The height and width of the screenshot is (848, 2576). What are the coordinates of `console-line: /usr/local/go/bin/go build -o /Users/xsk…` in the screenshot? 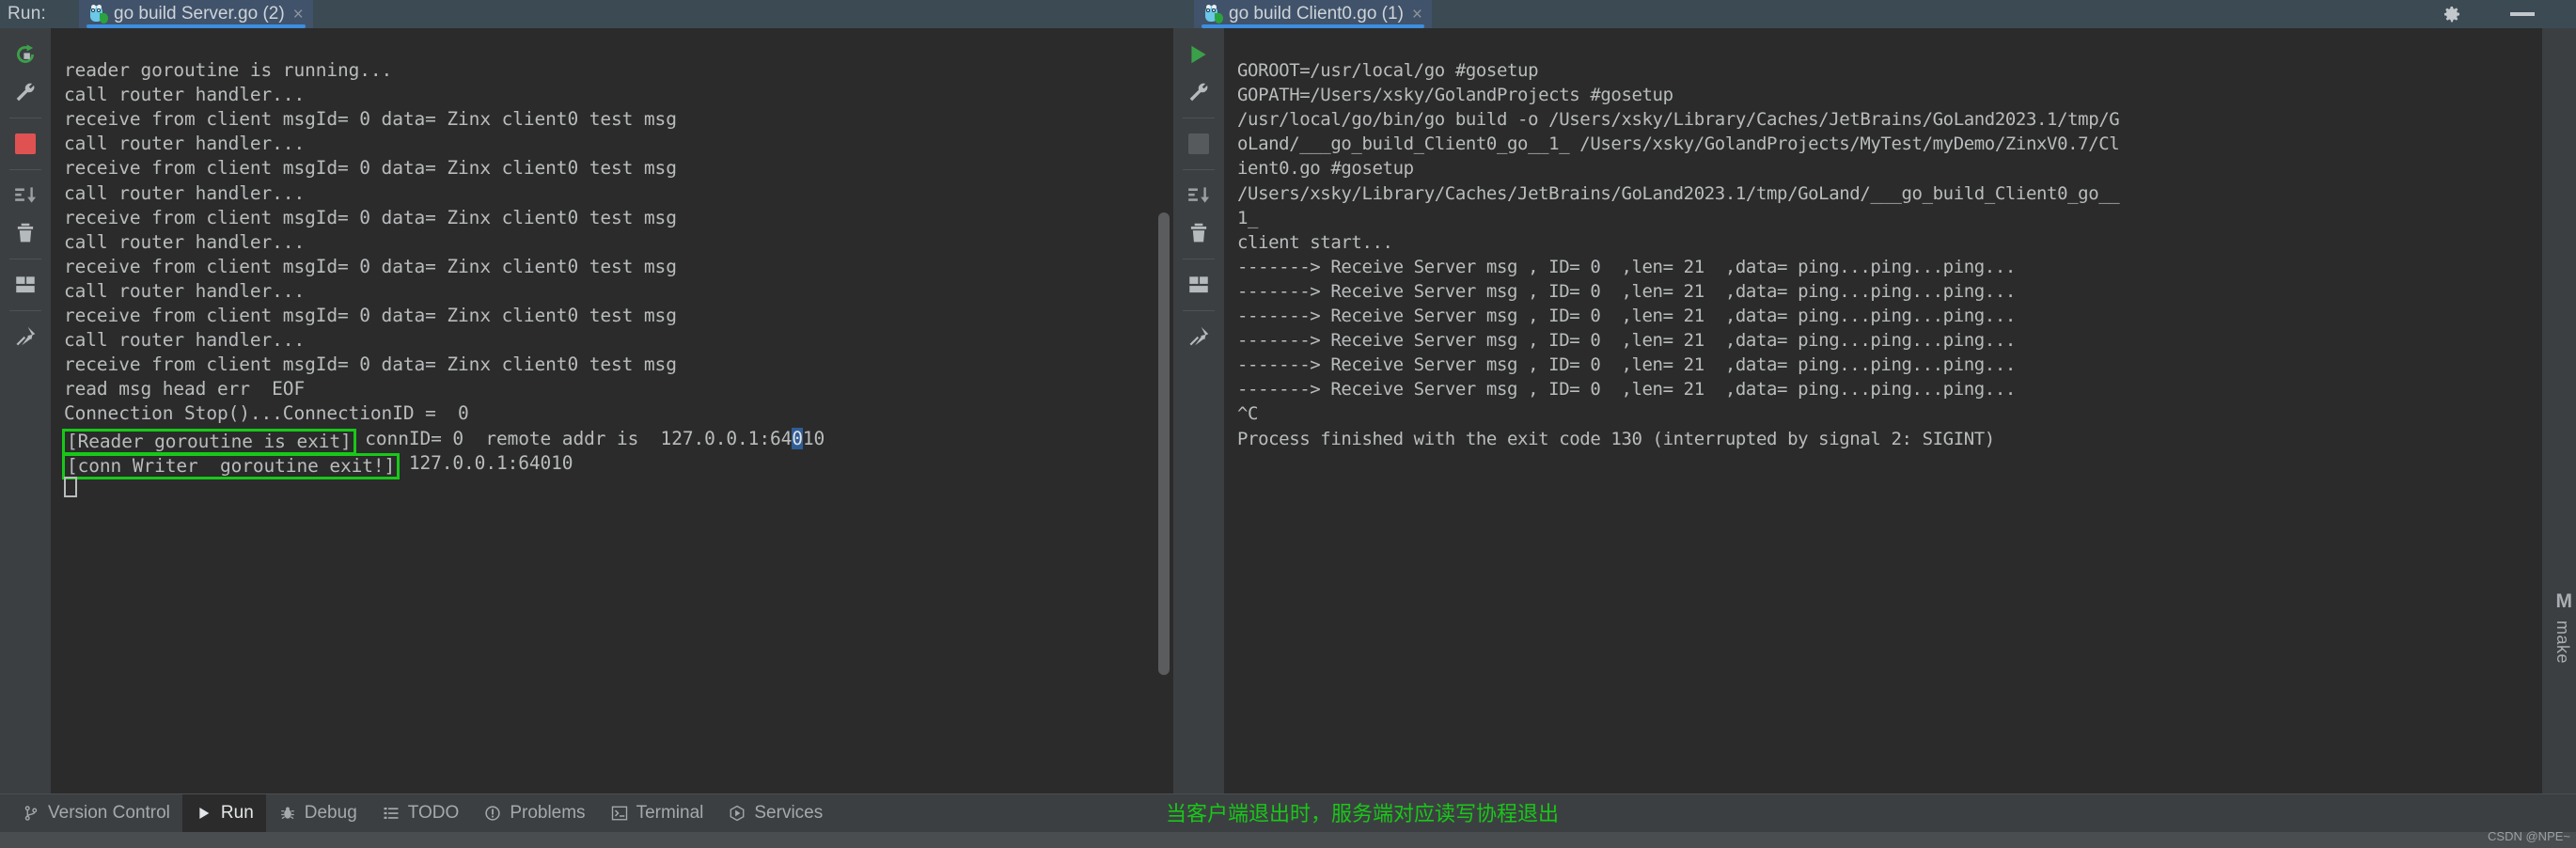 It's located at (1679, 120).